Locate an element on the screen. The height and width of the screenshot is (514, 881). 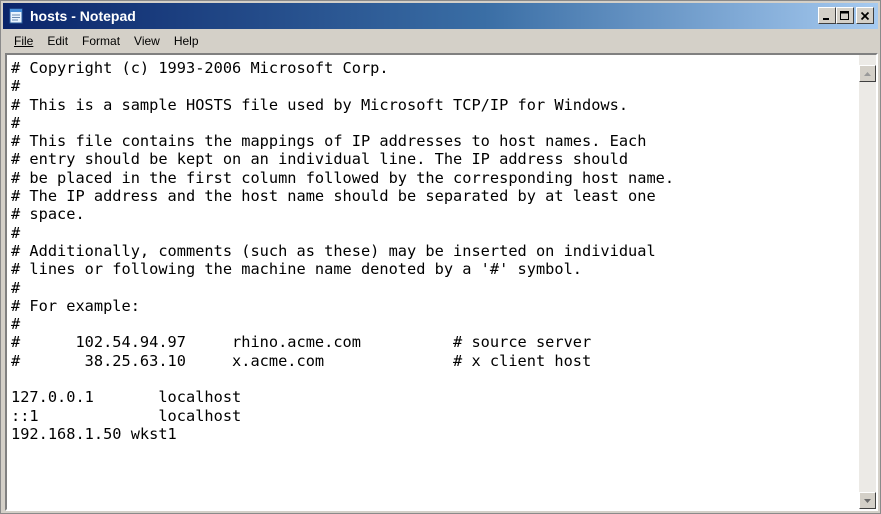
text-line: # 38.25.63.10 x.acme.com # x client host is located at coordinates (301, 360).